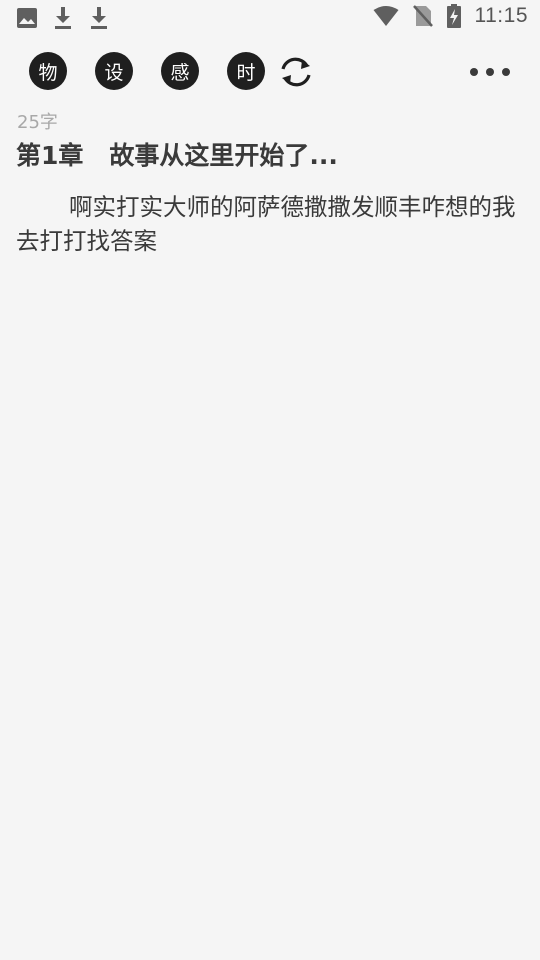 The width and height of the screenshot is (540, 960). Describe the element at coordinates (27, 18) in the screenshot. I see `image-icon` at that location.